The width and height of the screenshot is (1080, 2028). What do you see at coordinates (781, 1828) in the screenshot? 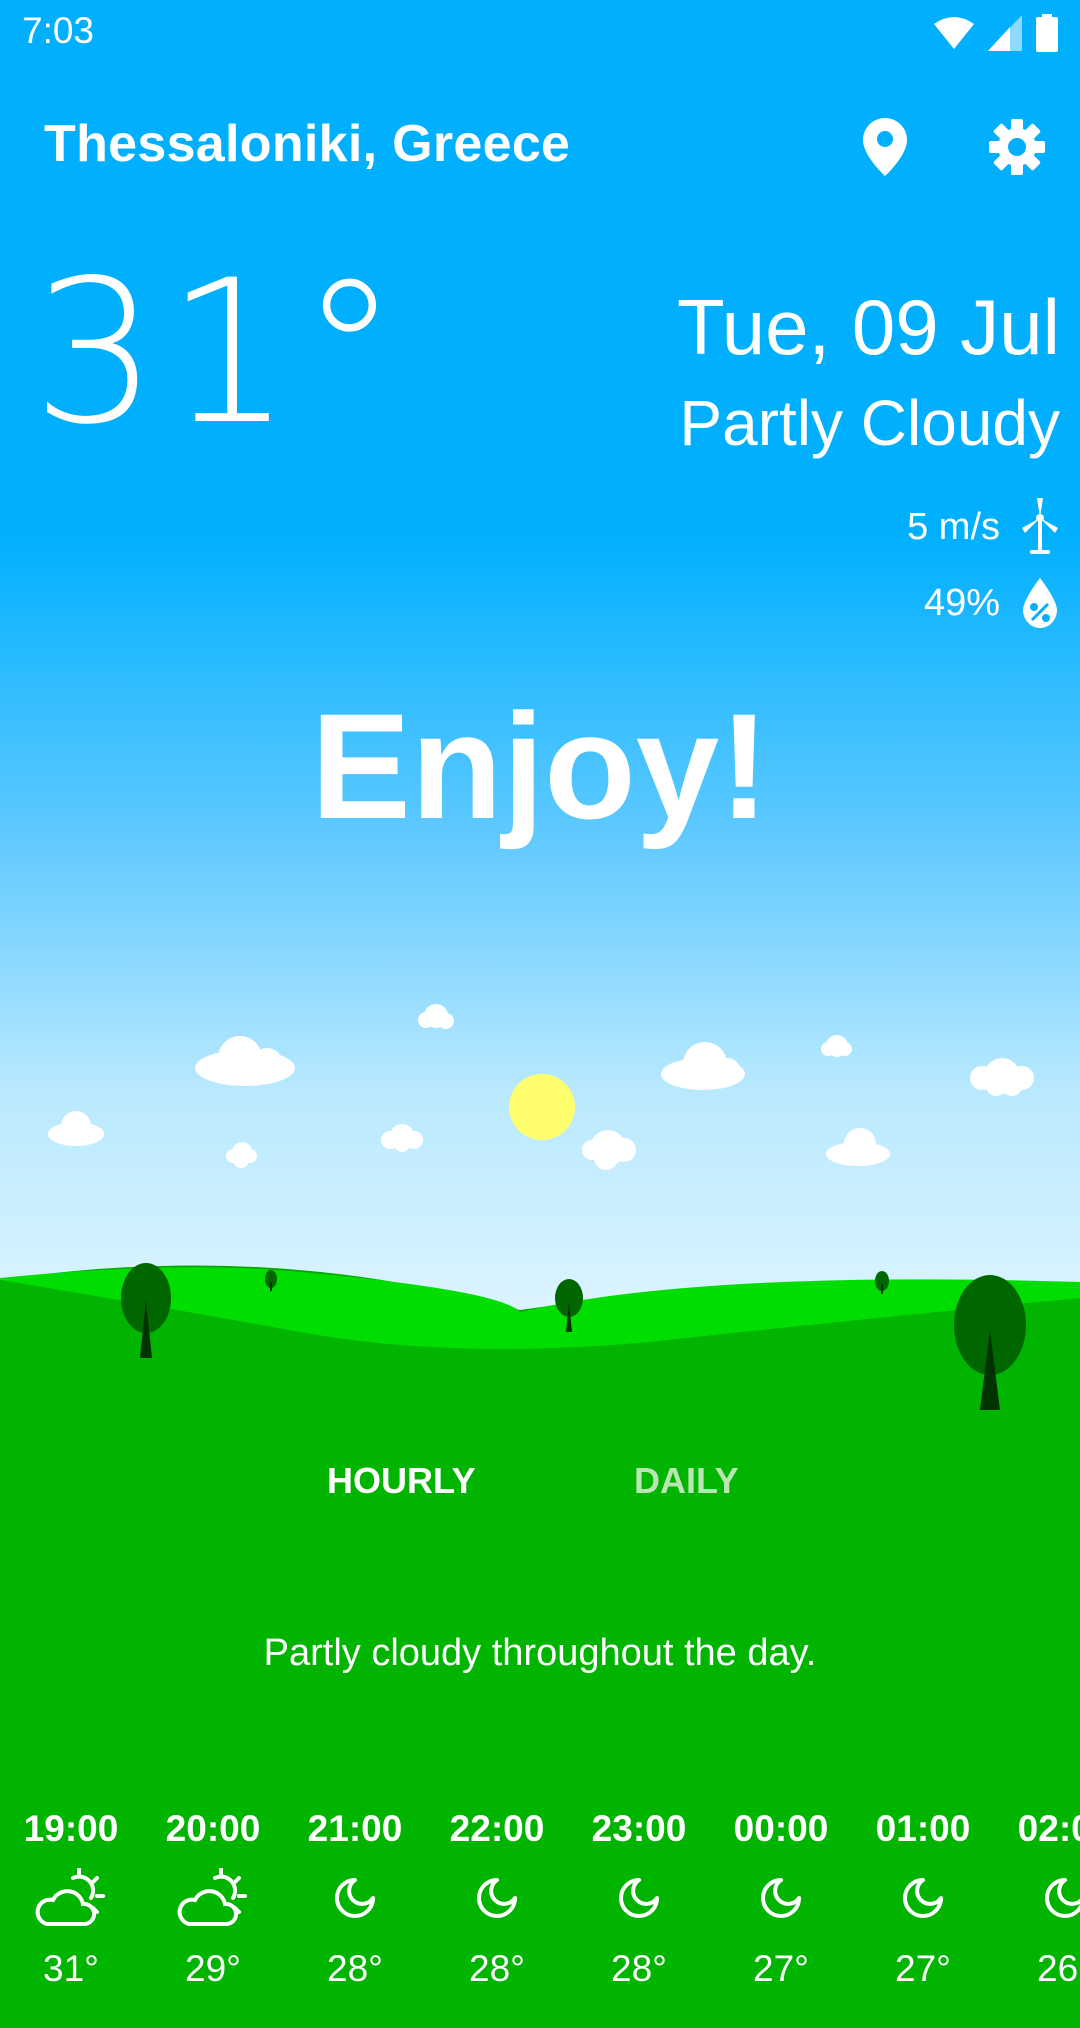
I see `hour-time: 00:00` at bounding box center [781, 1828].